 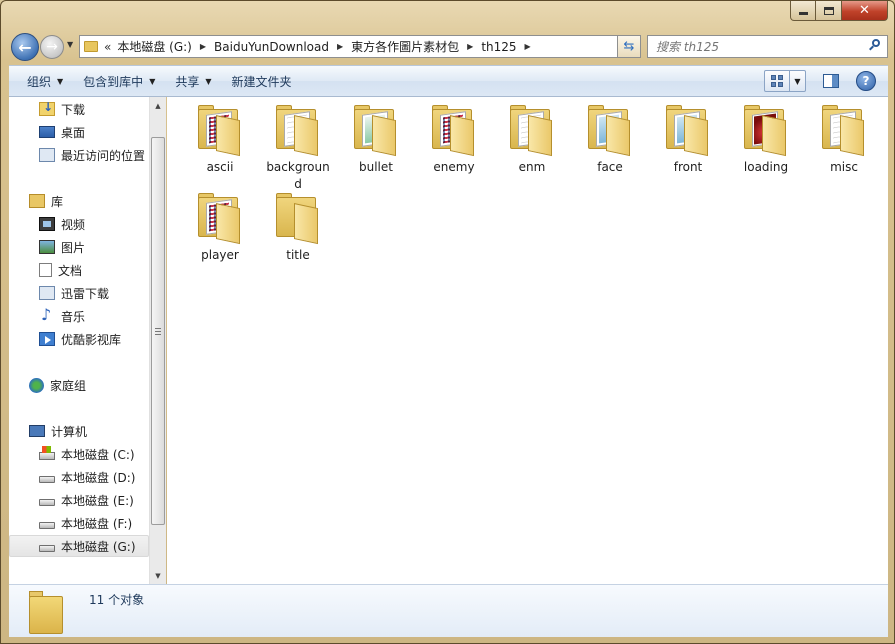 I want to click on back-button: ←, so click(x=25, y=47).